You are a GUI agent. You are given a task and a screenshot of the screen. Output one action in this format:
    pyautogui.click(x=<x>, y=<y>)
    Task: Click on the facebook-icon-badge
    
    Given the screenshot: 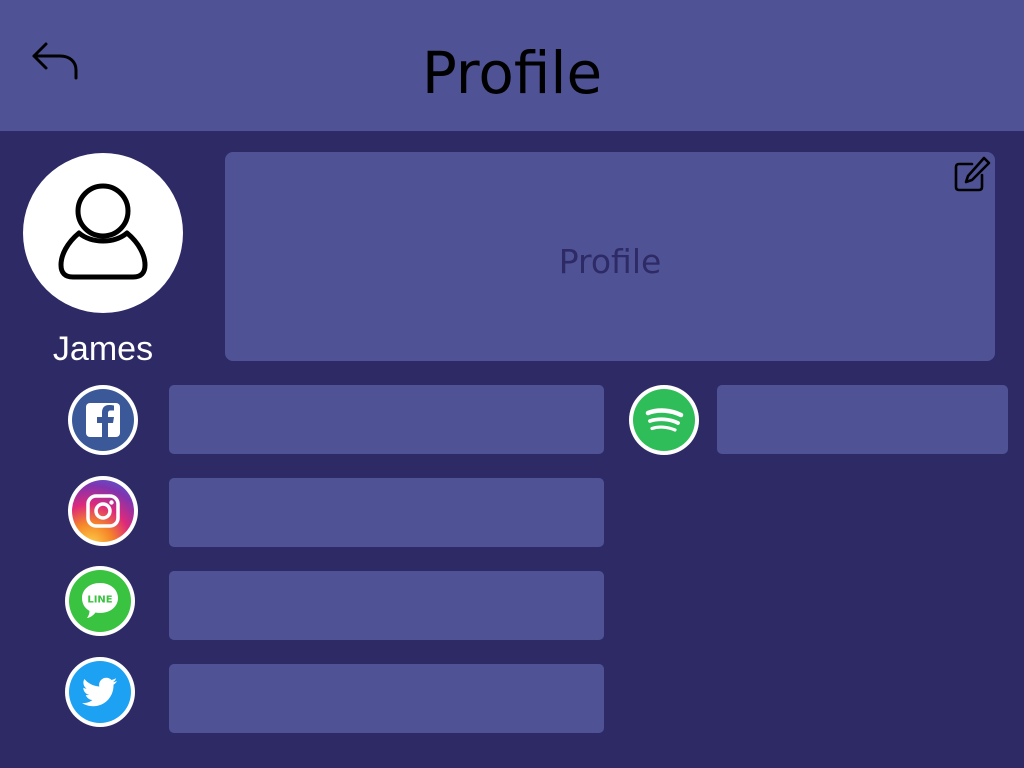 What is the action you would take?
    pyautogui.click(x=103, y=420)
    